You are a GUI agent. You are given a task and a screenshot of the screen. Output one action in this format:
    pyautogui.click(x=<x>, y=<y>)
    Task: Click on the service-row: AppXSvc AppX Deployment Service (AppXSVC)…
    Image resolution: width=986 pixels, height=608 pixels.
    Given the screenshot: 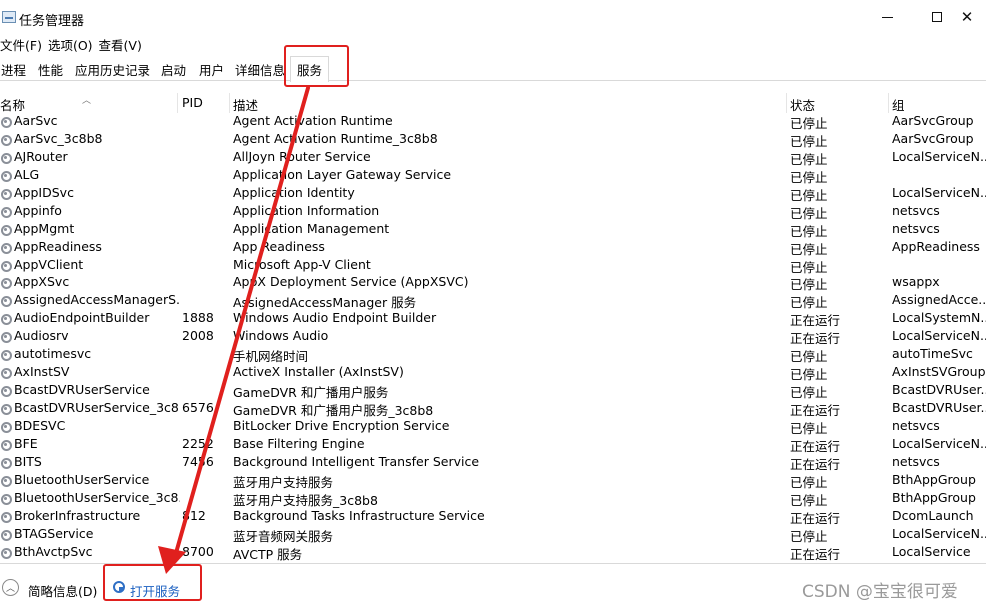 What is the action you would take?
    pyautogui.click(x=493, y=282)
    